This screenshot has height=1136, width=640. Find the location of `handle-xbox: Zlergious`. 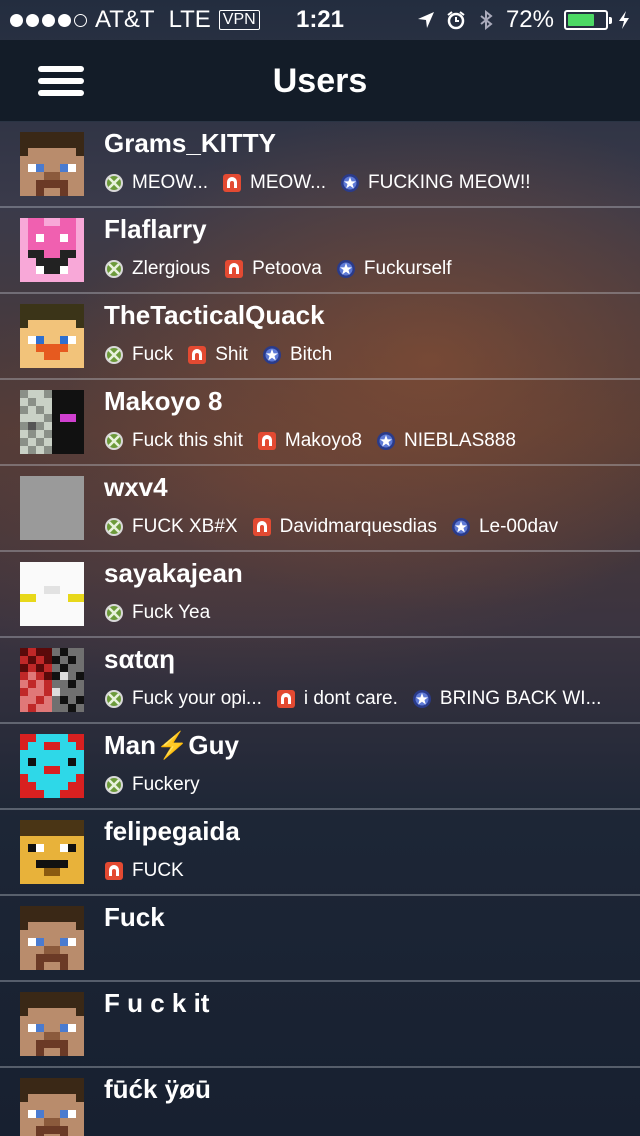

handle-xbox: Zlergious is located at coordinates (157, 269).